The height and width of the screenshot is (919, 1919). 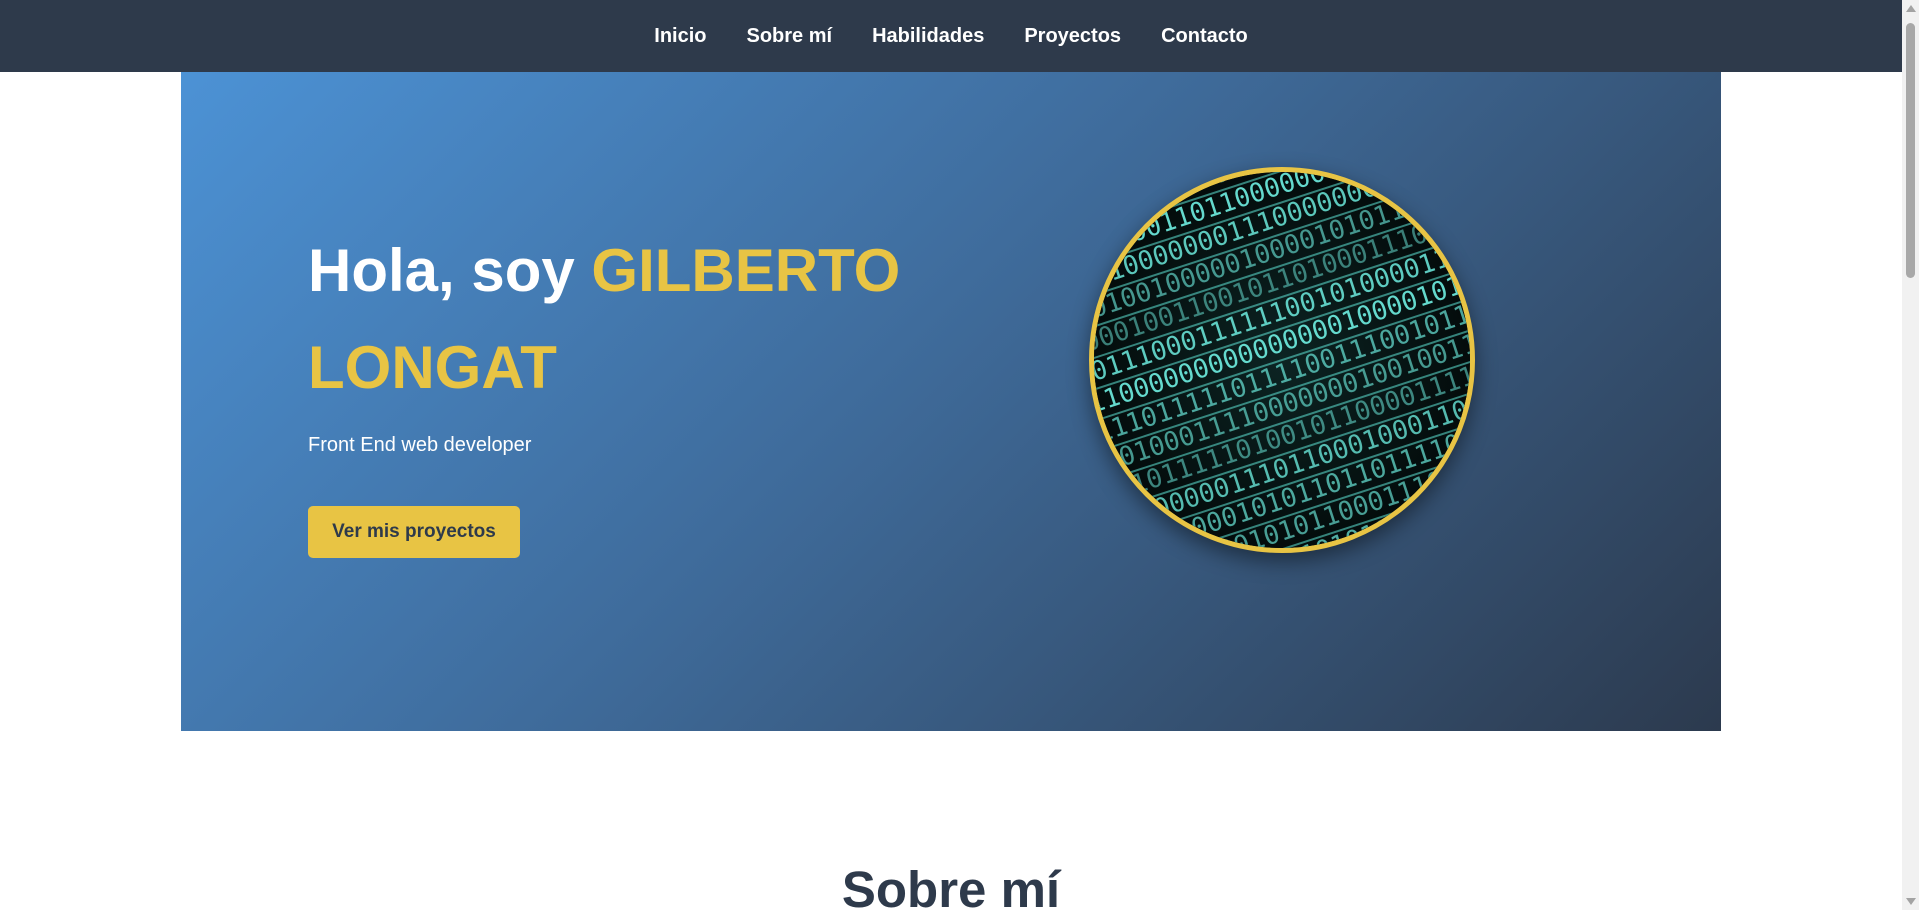 I want to click on scroll-up-arrow-icon, so click(x=1911, y=8).